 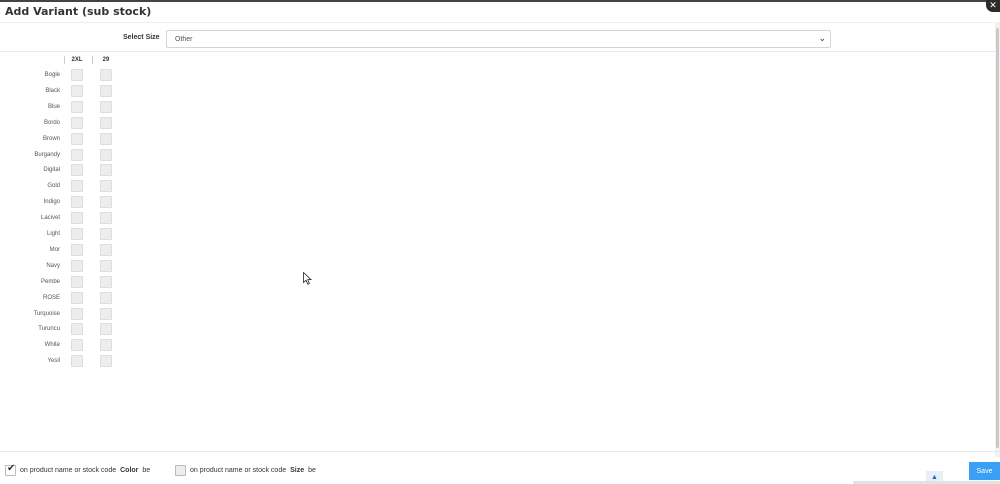 I want to click on size-select: Other ⌄, so click(x=498, y=39).